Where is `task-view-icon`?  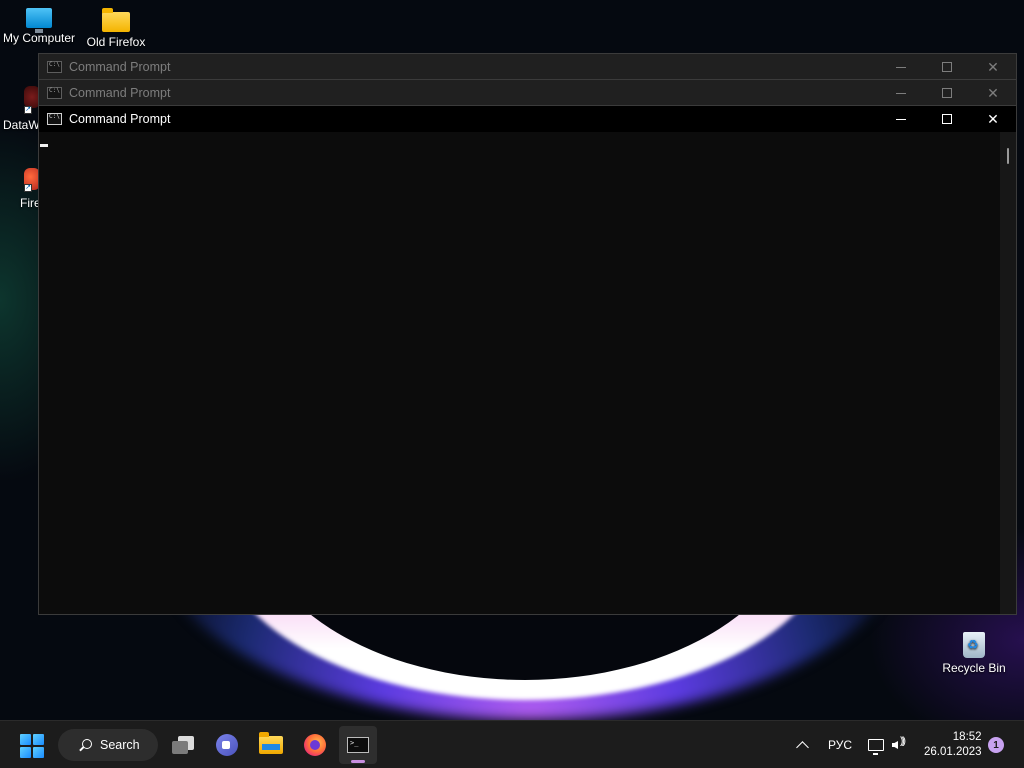 task-view-icon is located at coordinates (183, 745).